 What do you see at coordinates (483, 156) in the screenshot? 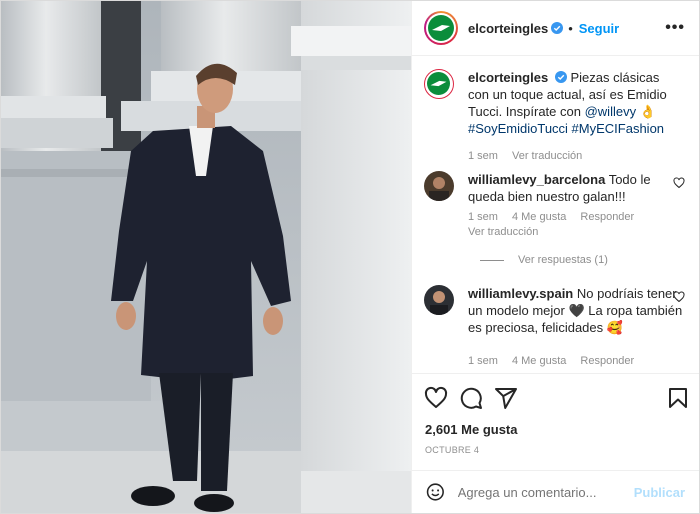
I see `caption-time: 1 sem` at bounding box center [483, 156].